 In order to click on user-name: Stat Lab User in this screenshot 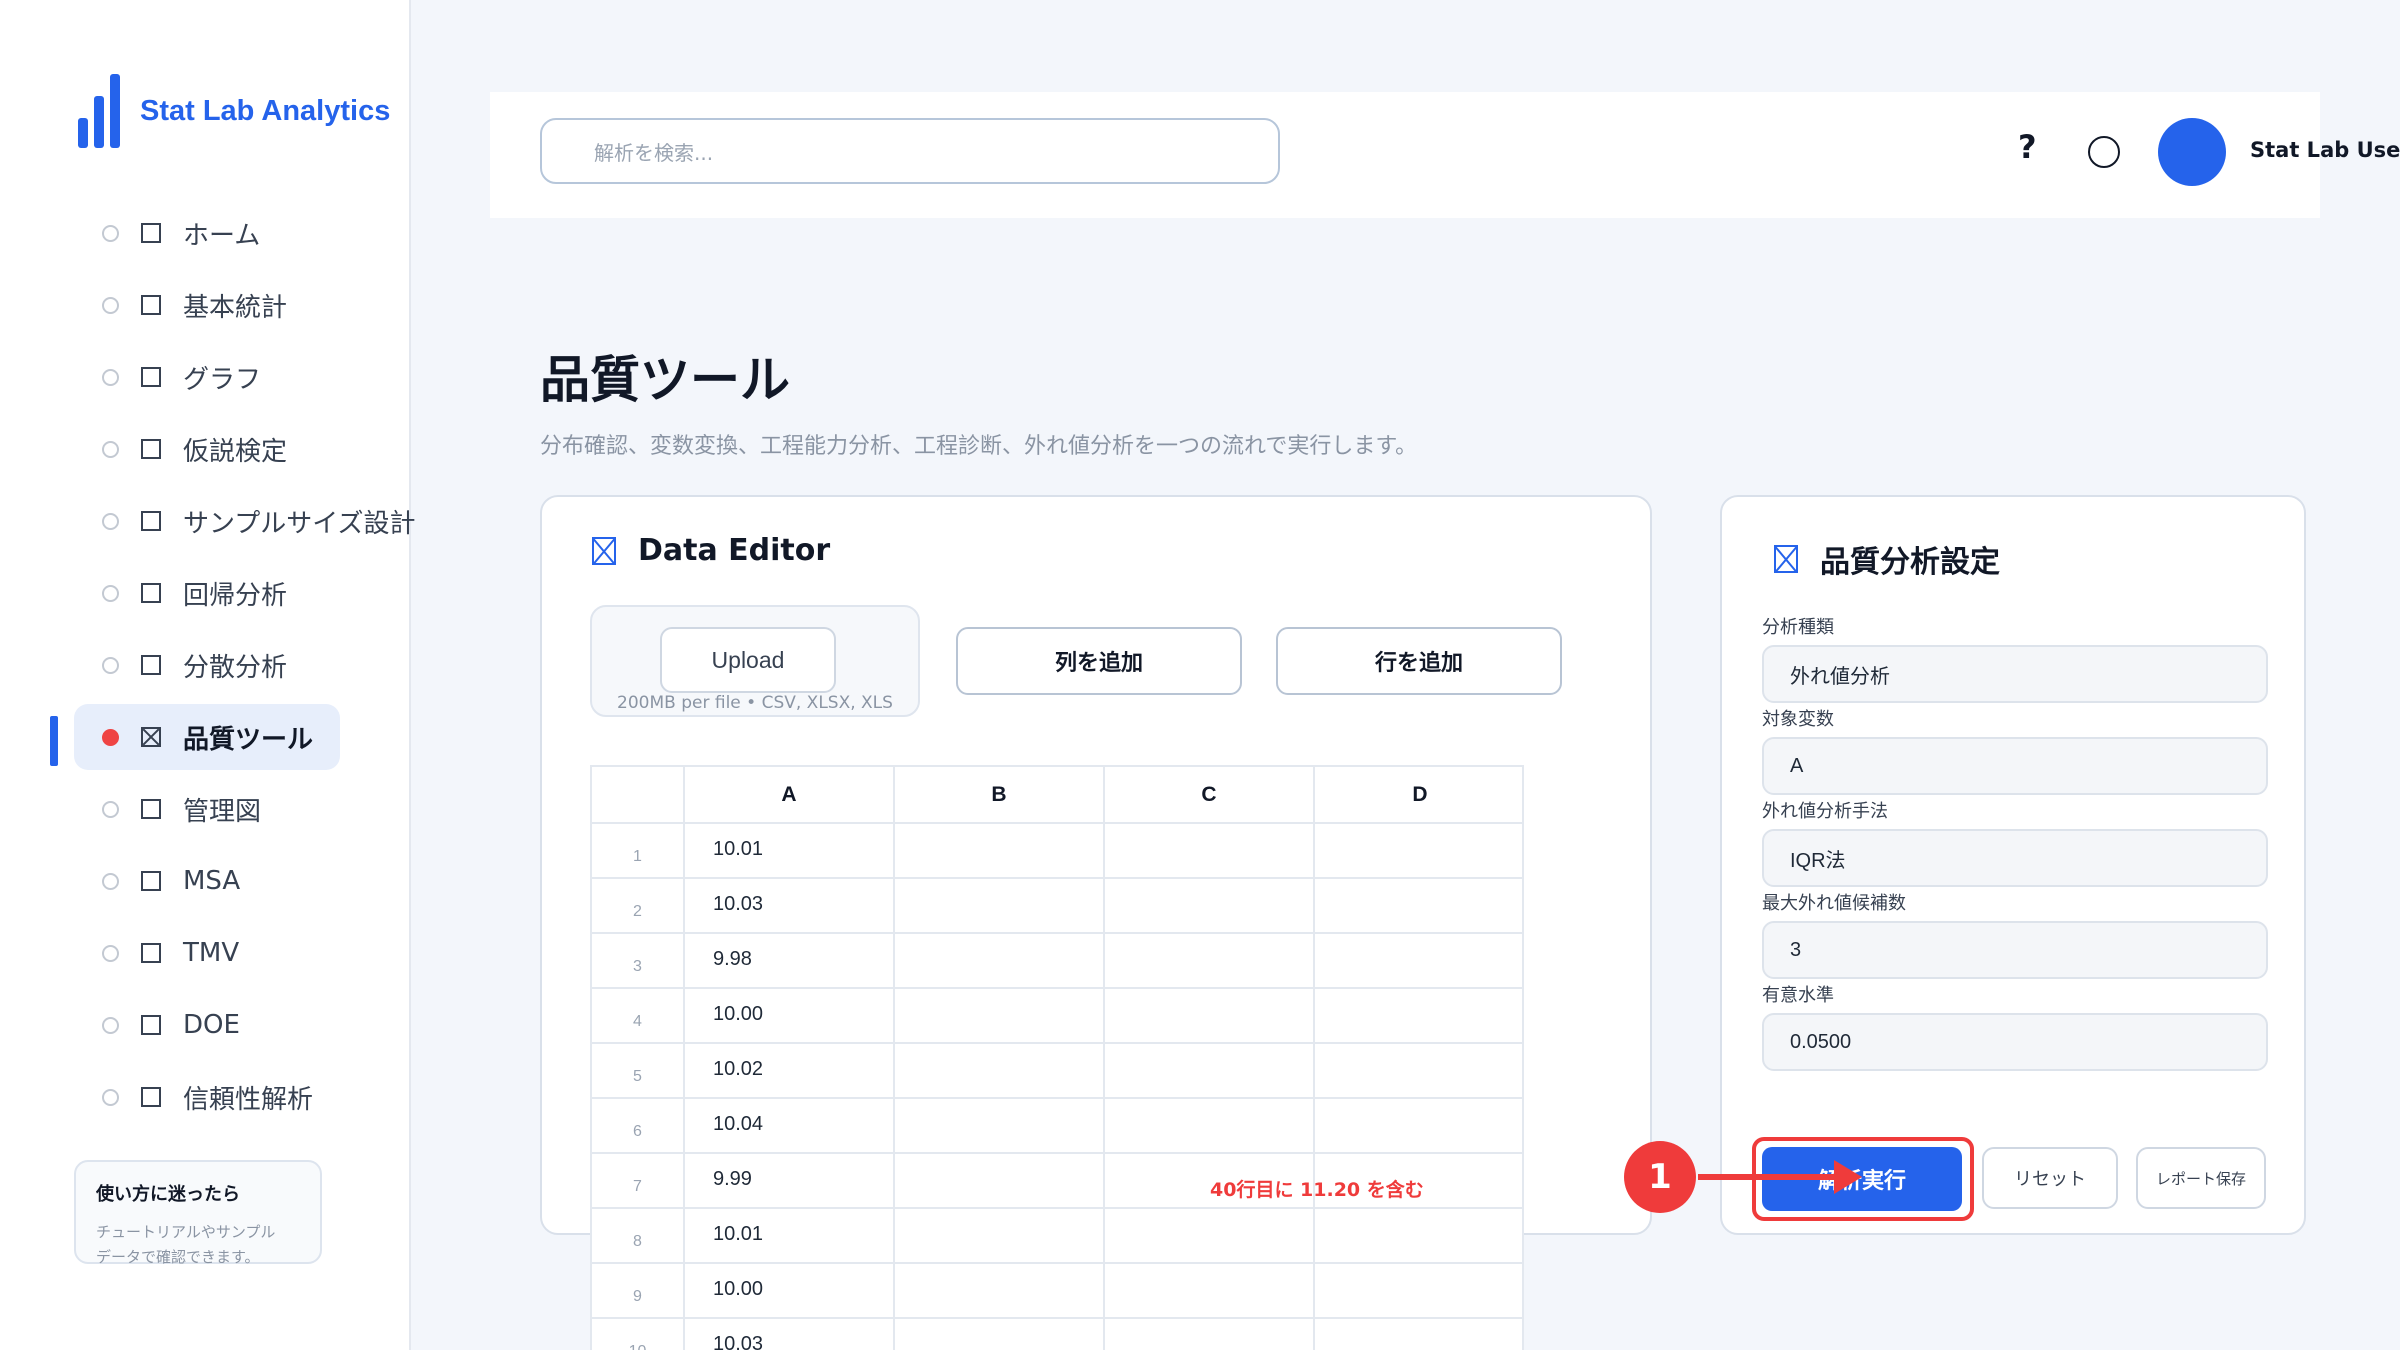, I will do `click(2325, 150)`.